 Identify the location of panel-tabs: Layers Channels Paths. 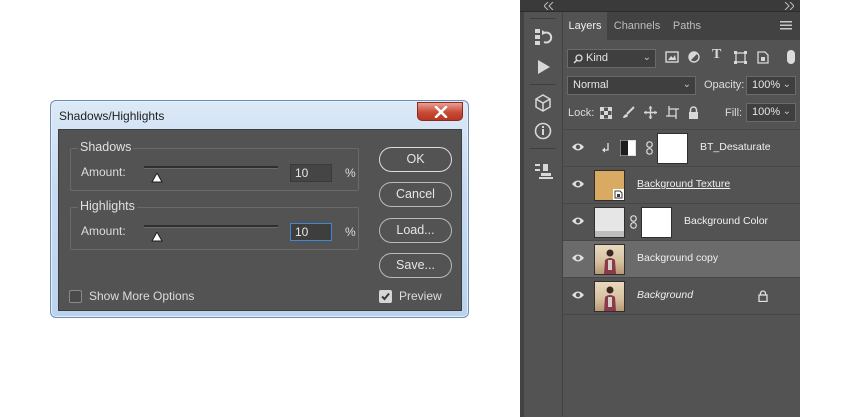
(681, 26).